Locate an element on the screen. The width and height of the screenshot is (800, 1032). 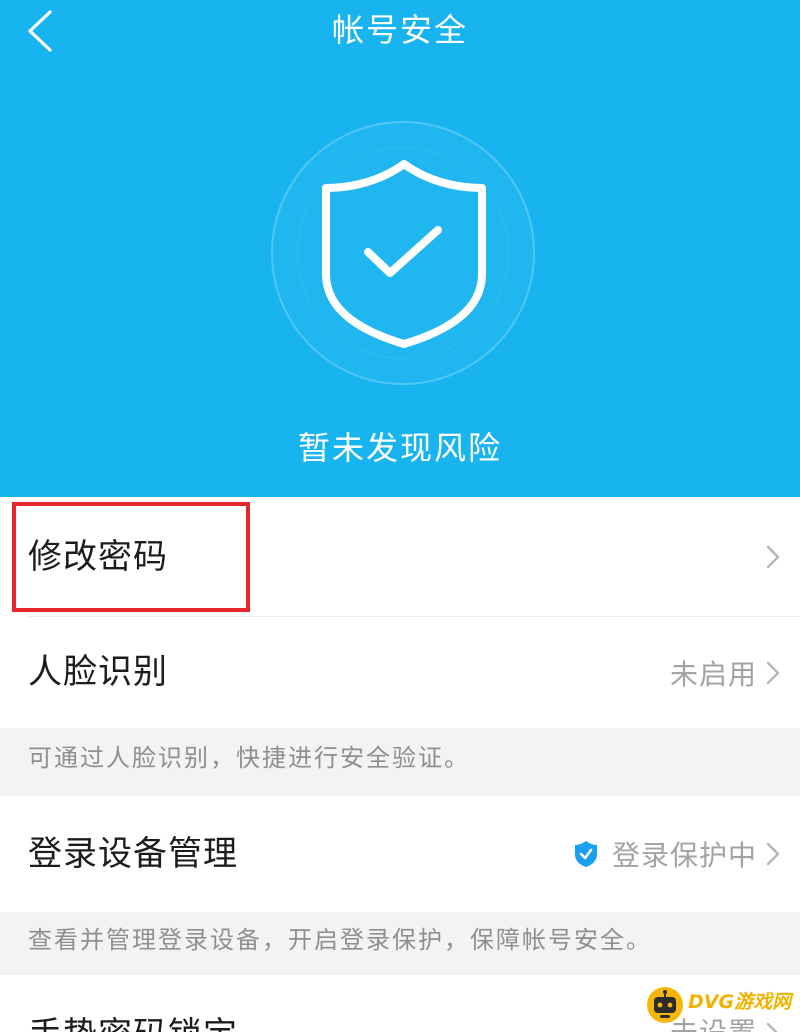
row-description: 可通过人脸识别，快捷进行安全验证。 is located at coordinates (249, 758).